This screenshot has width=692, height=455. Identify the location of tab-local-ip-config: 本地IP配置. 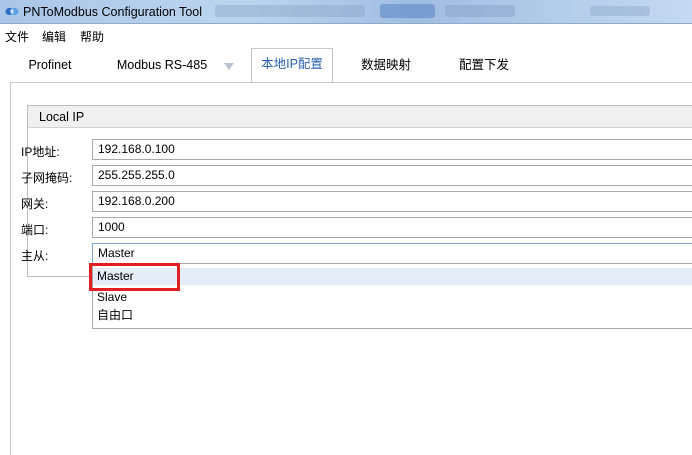
(292, 65).